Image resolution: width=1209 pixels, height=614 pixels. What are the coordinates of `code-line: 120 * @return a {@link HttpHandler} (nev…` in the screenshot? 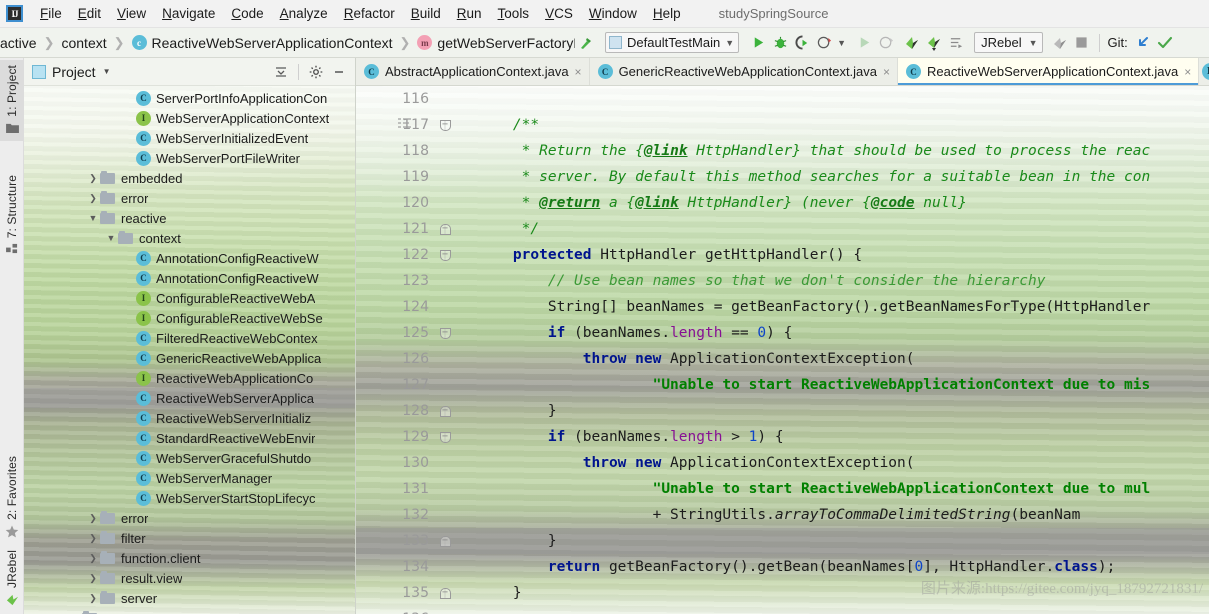 It's located at (782, 203).